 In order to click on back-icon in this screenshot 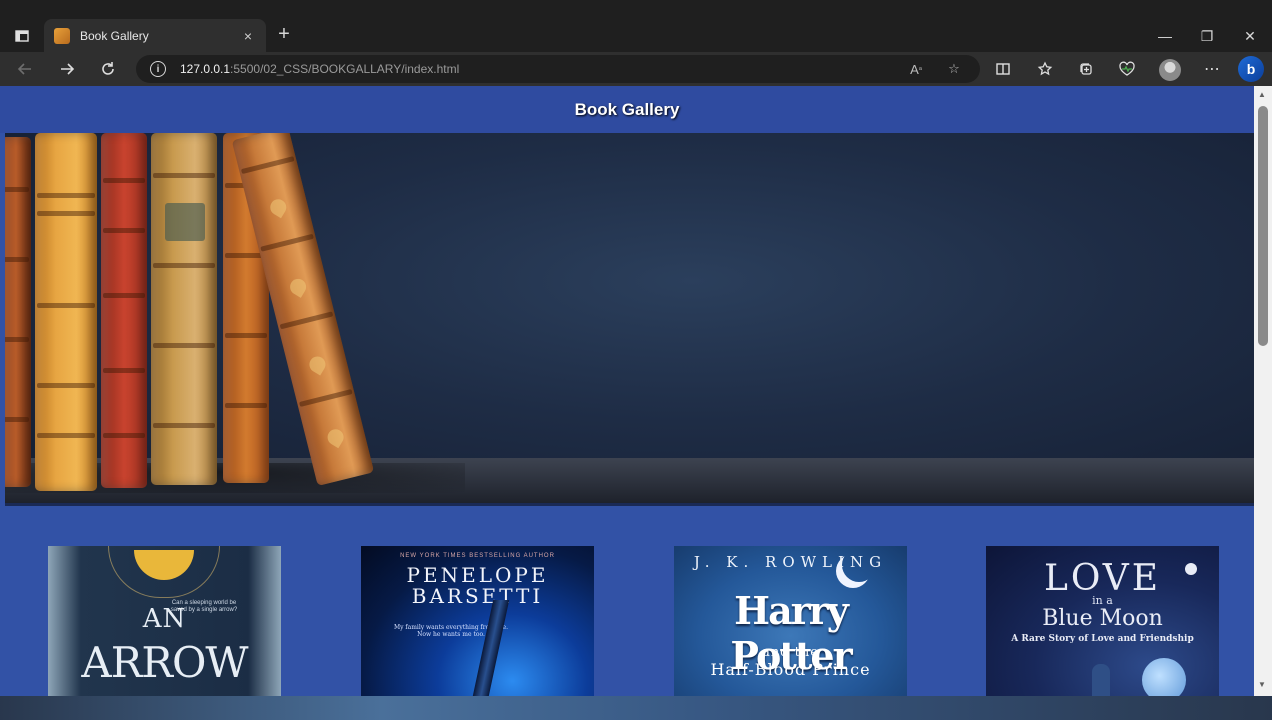, I will do `click(25, 69)`.